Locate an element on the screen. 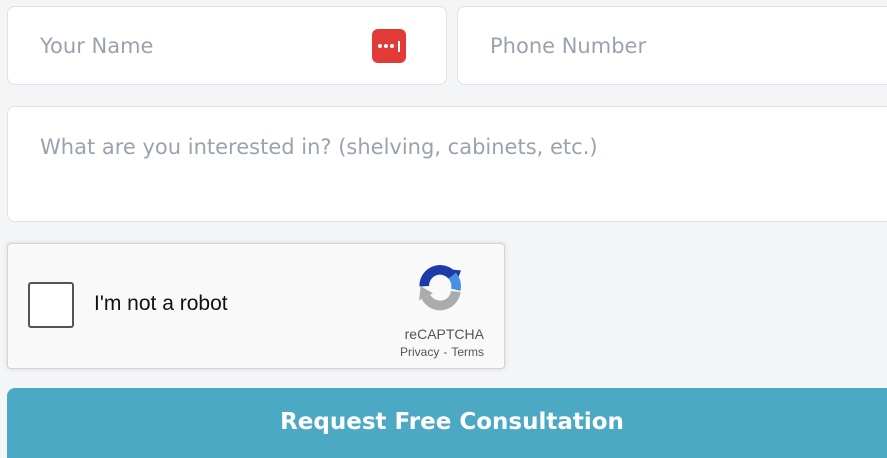 The image size is (887, 458). recaptcha-checkbox is located at coordinates (51, 305).